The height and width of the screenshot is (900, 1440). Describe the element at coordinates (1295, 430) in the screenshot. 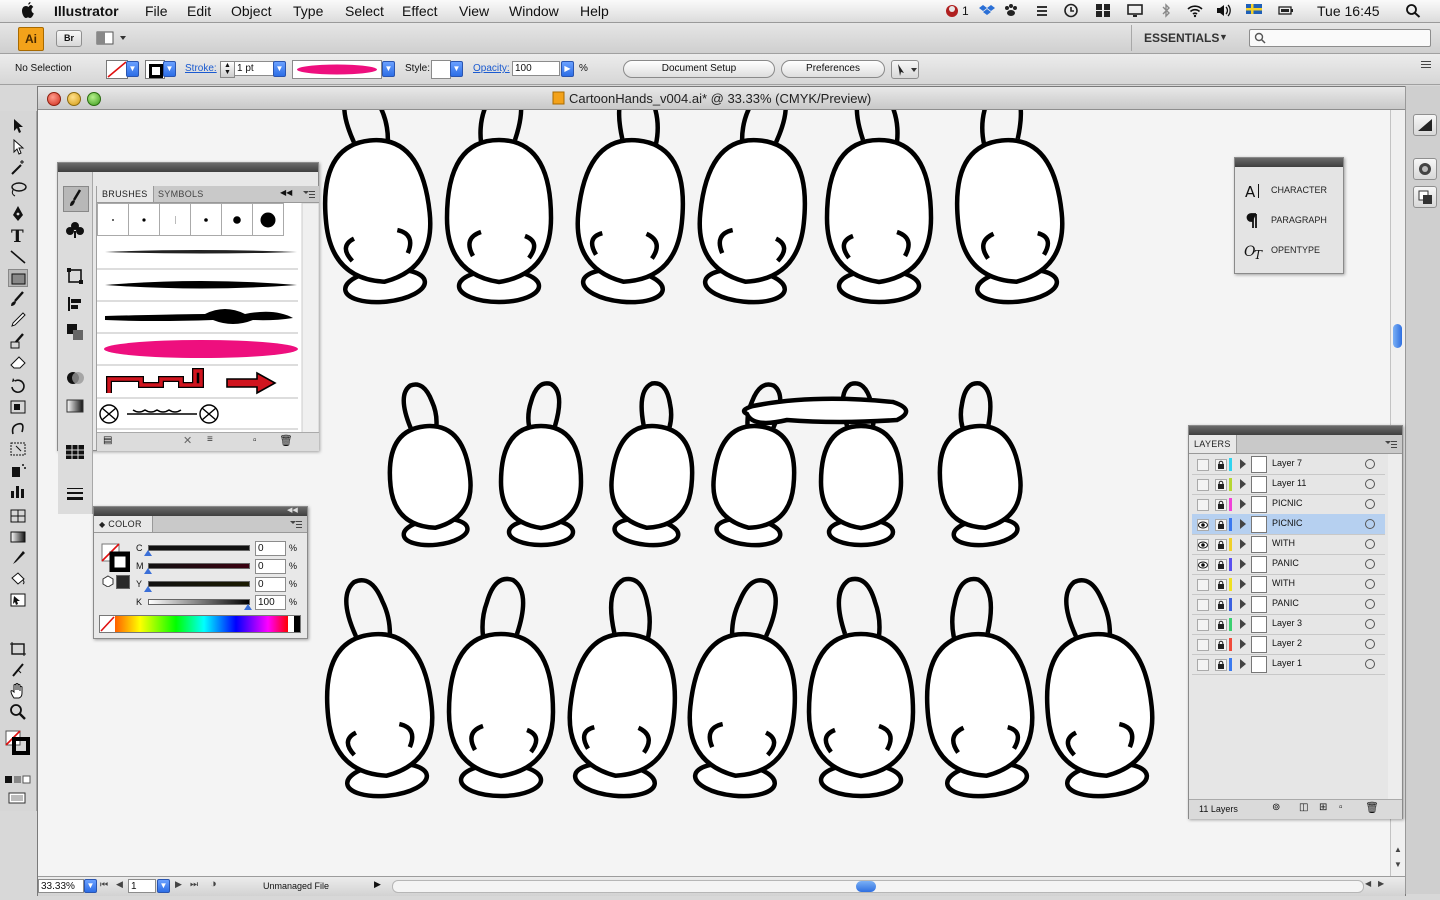

I see `layers-panel-drag-bar` at that location.